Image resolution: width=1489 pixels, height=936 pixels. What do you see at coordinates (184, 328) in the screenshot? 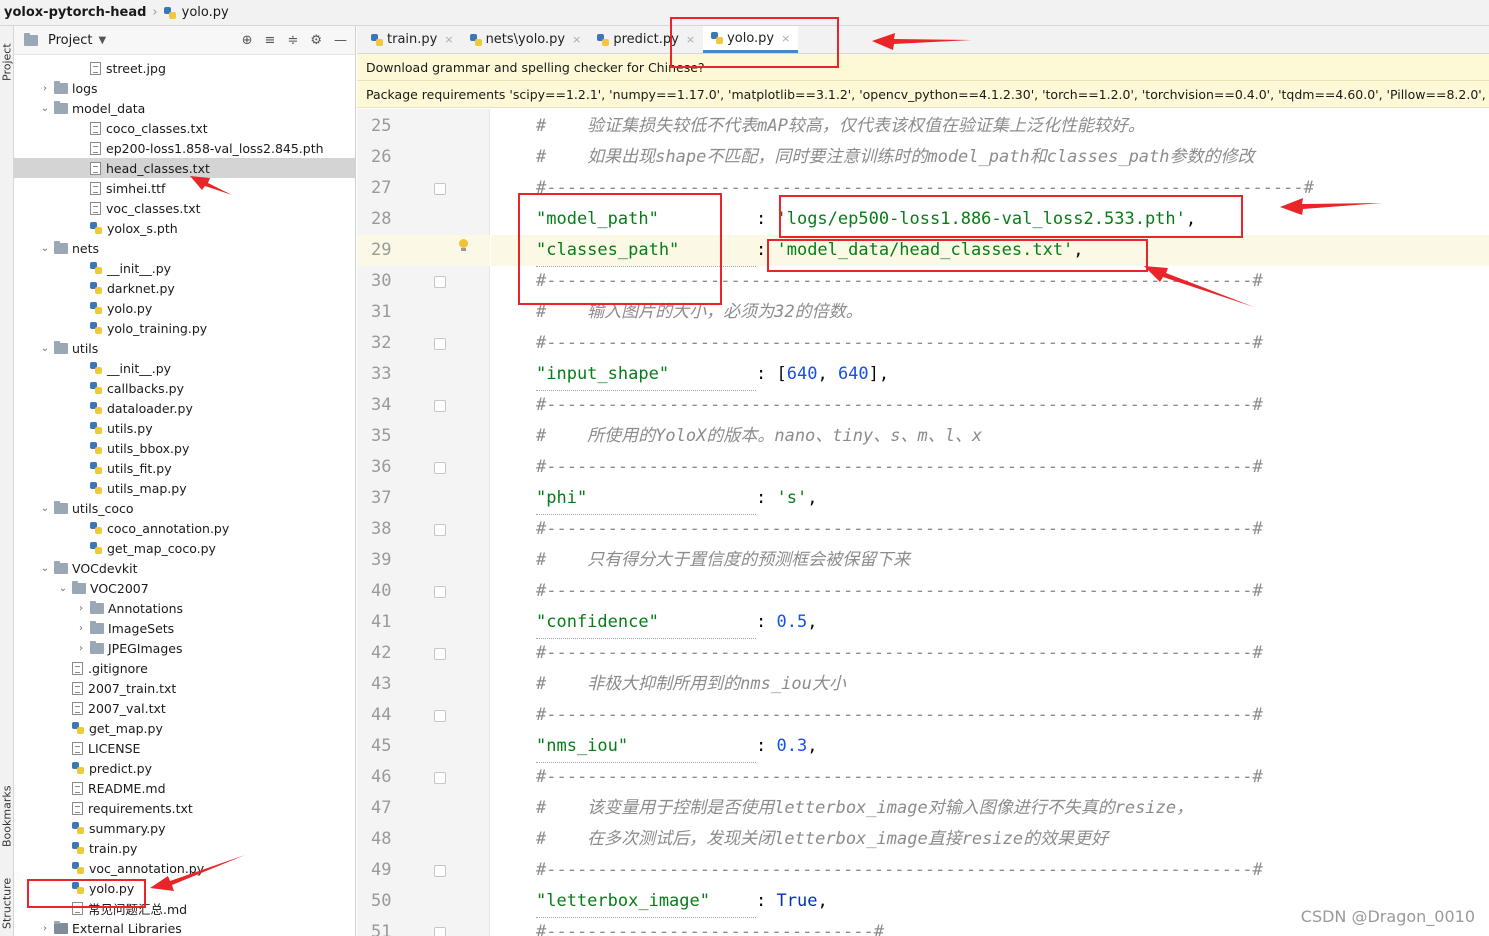
I see `tree-item: yolo_training.py` at bounding box center [184, 328].